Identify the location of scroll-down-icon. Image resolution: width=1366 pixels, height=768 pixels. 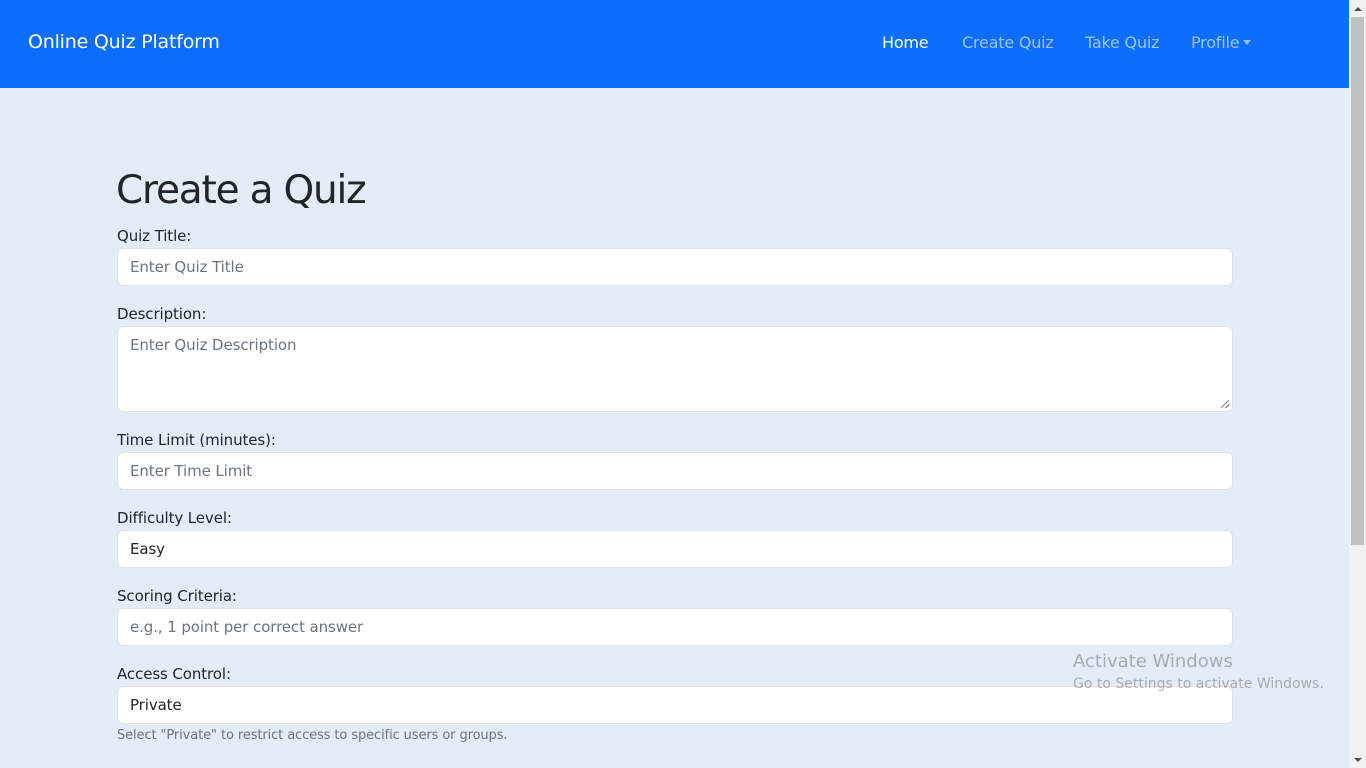
(1357, 759).